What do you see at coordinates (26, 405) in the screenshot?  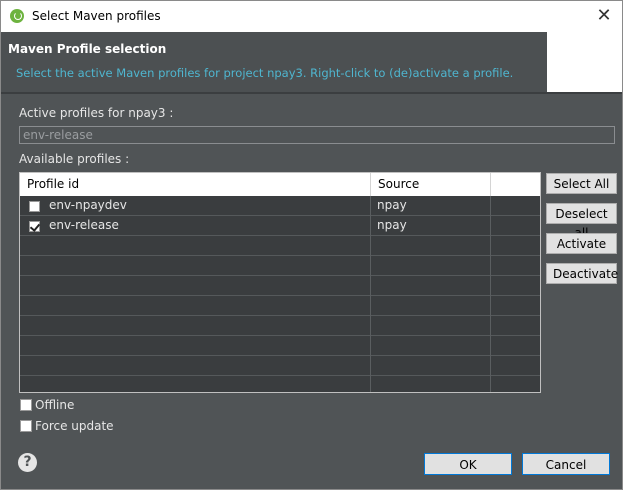 I see `offline-checkbox` at bounding box center [26, 405].